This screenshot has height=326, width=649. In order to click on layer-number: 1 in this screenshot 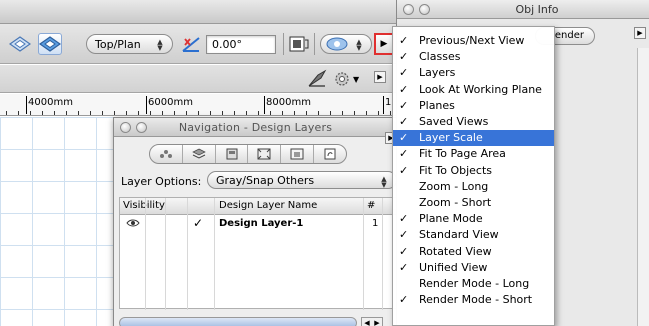, I will do `click(375, 223)`.